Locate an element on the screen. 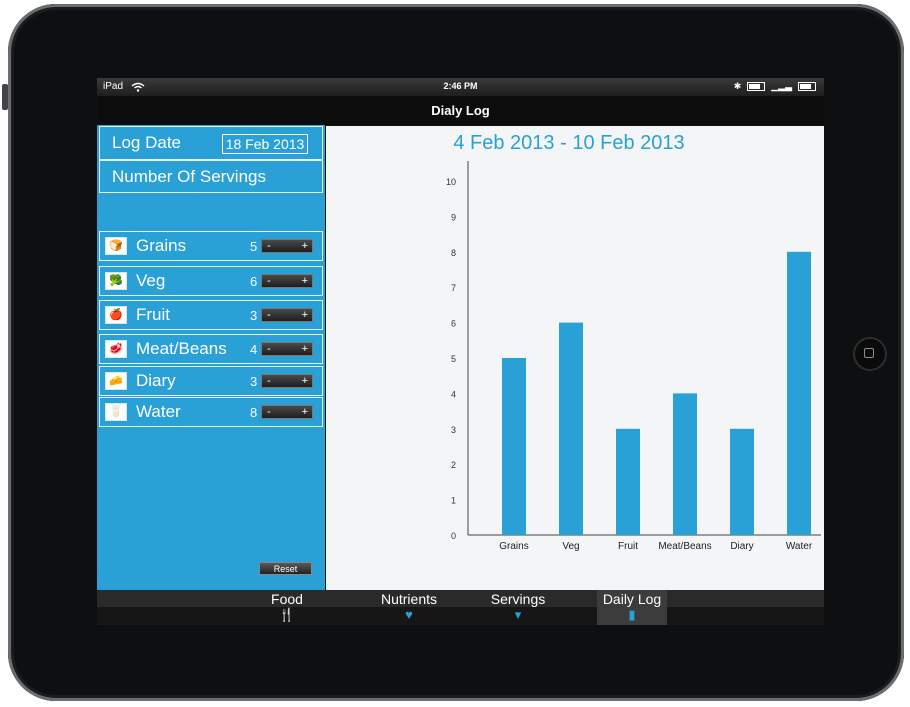 Image resolution: width=910 pixels, height=707 pixels. tab-label: Food is located at coordinates (287, 599).